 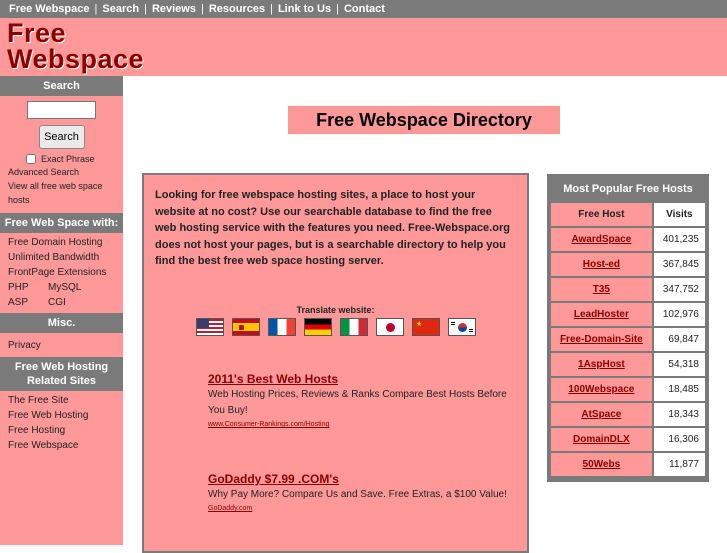 I want to click on feature-link: Free Domain Hosting, so click(x=55, y=242).